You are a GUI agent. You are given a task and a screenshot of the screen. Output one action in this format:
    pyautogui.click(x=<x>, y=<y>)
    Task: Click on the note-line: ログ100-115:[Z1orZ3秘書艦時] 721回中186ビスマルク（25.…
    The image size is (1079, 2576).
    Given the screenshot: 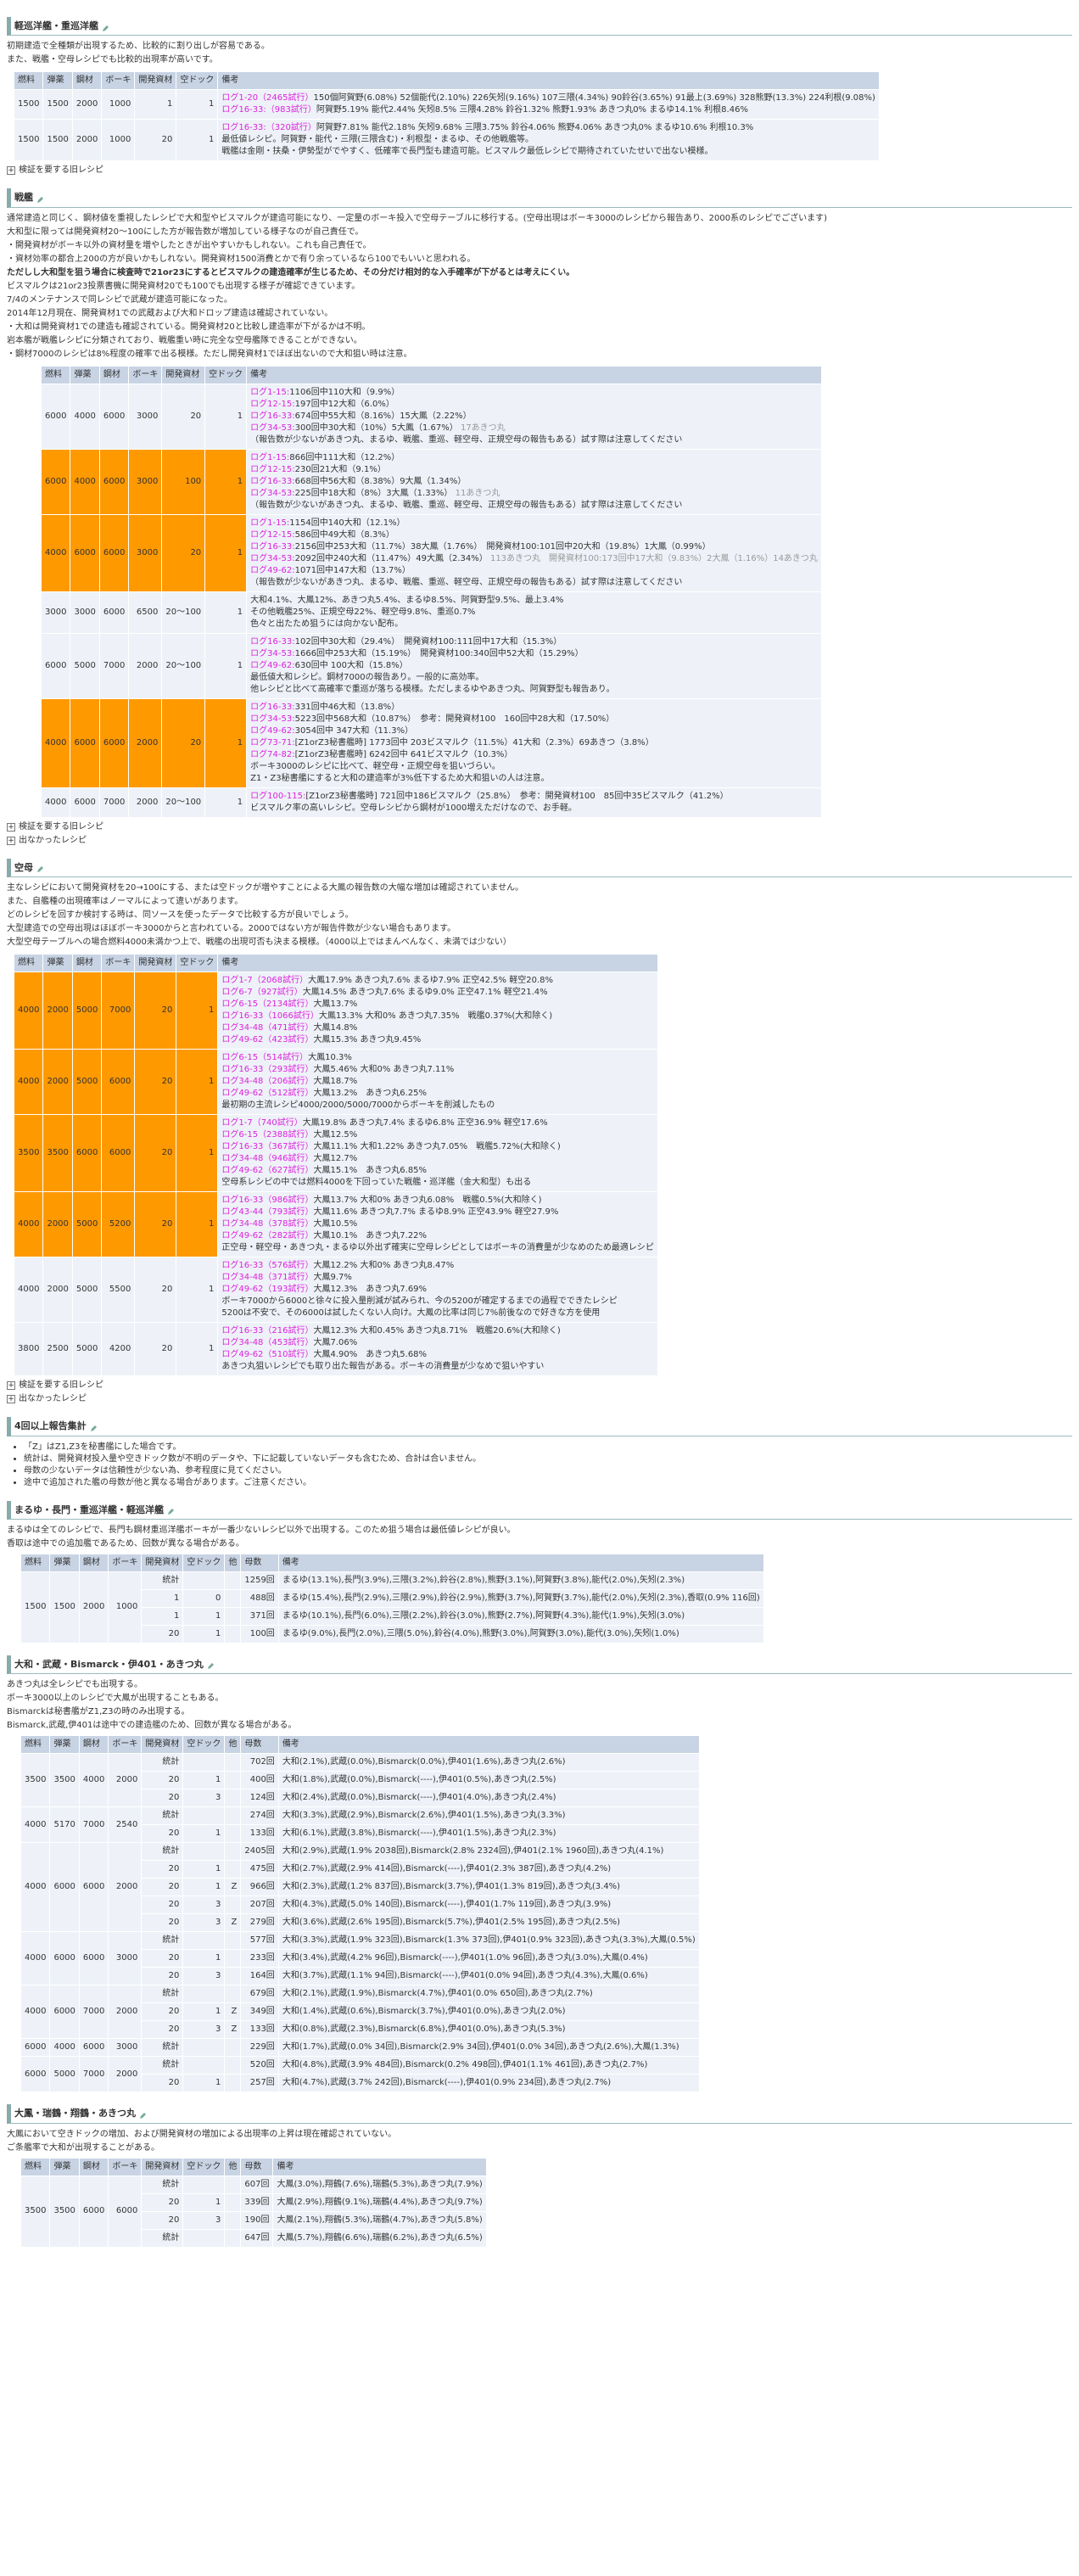 What is the action you would take?
    pyautogui.click(x=534, y=797)
    